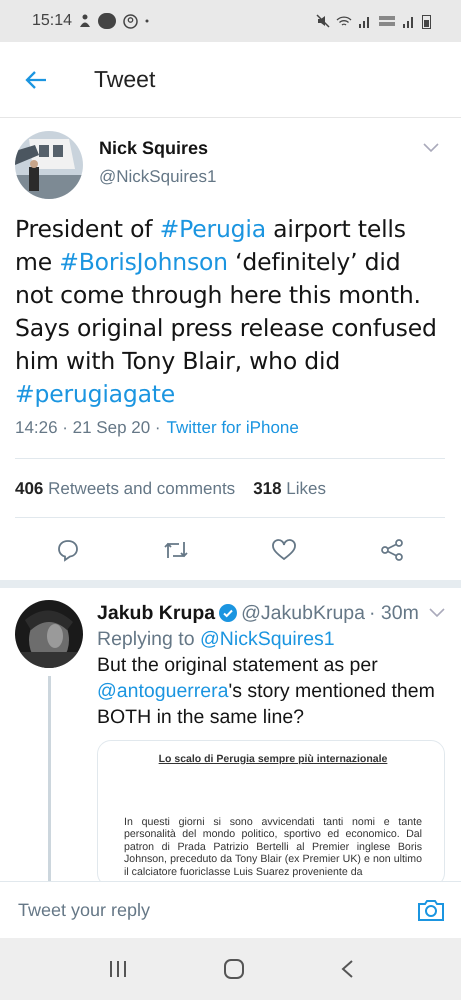 This screenshot has width=461, height=1000. What do you see at coordinates (273, 759) in the screenshot?
I see `document-title: Lo scalo di Perugia sempre più internazionale` at bounding box center [273, 759].